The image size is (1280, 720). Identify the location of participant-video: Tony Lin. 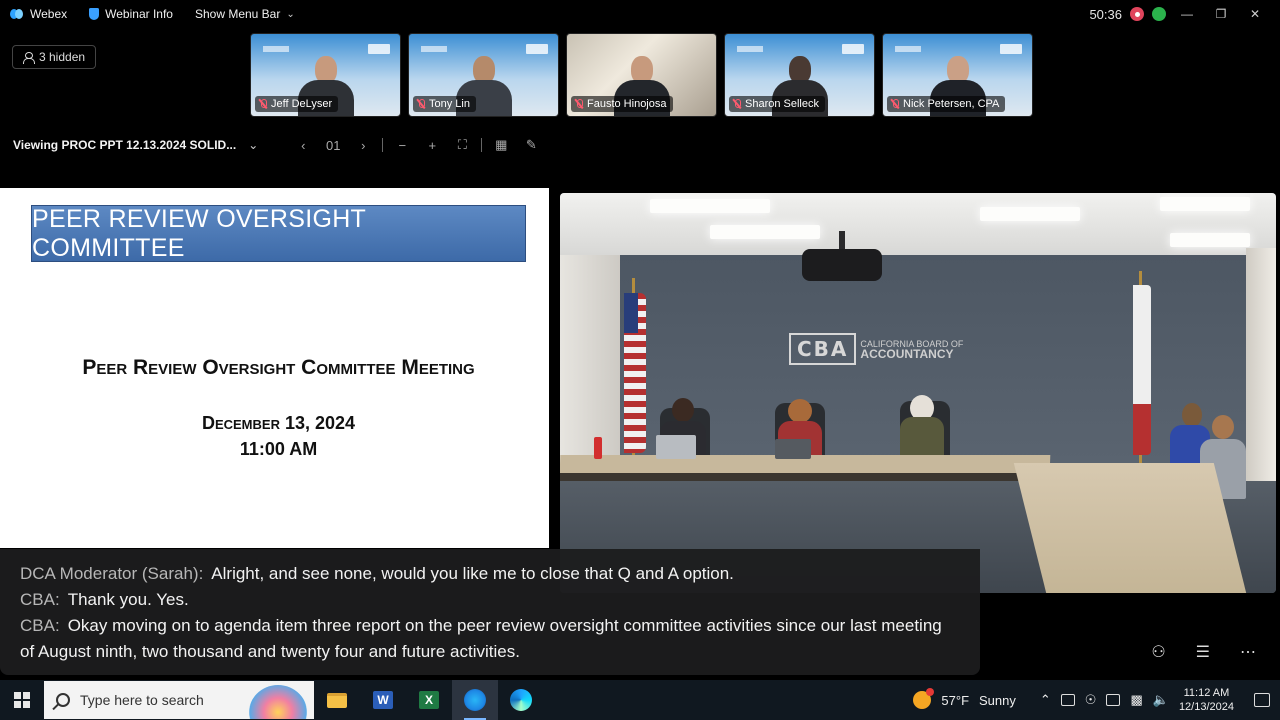
(483, 75).